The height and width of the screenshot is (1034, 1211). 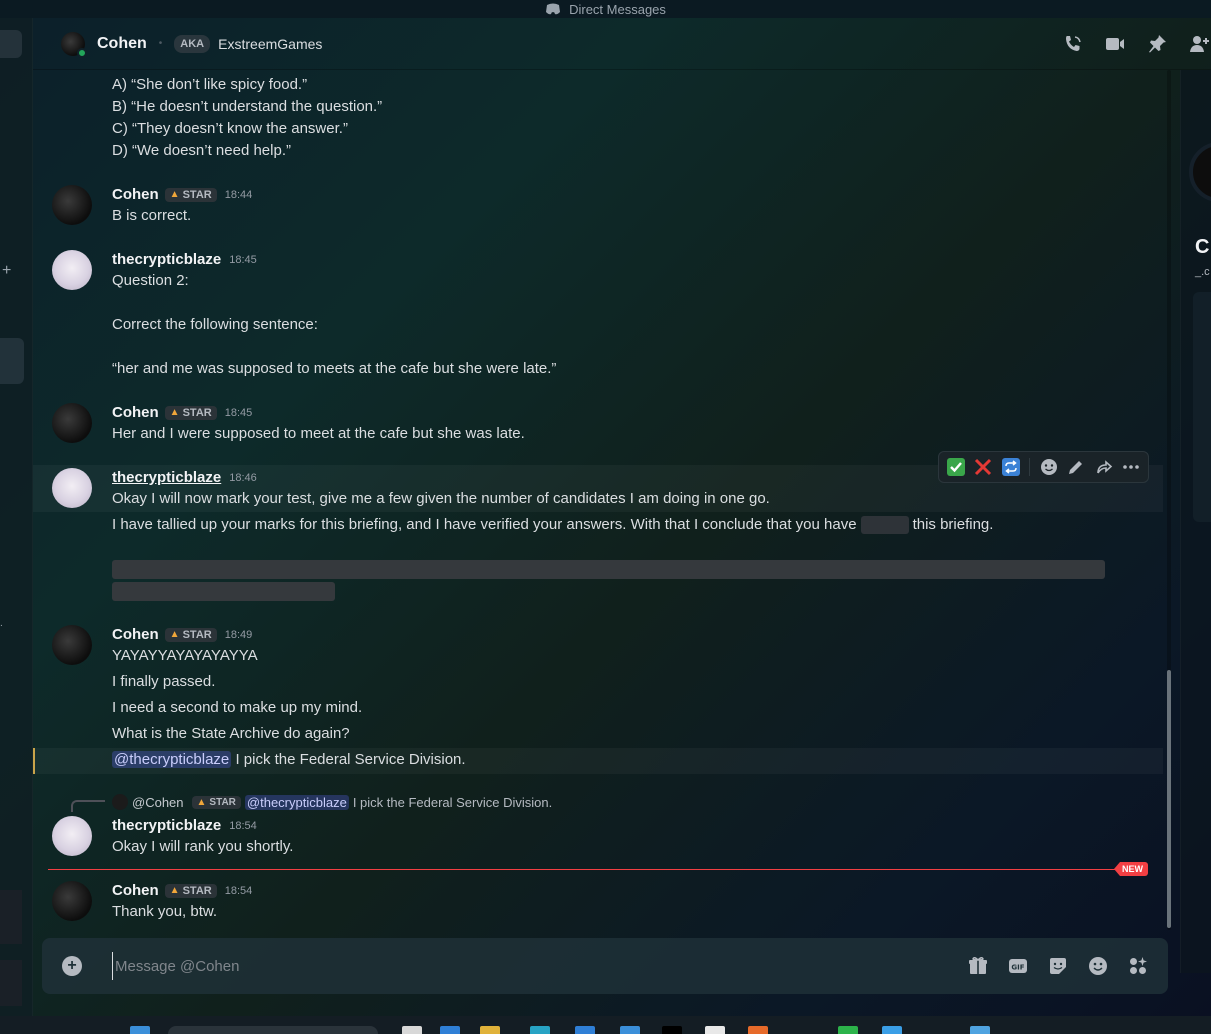 I want to click on composer-actions: GIF, so click(x=1058, y=966).